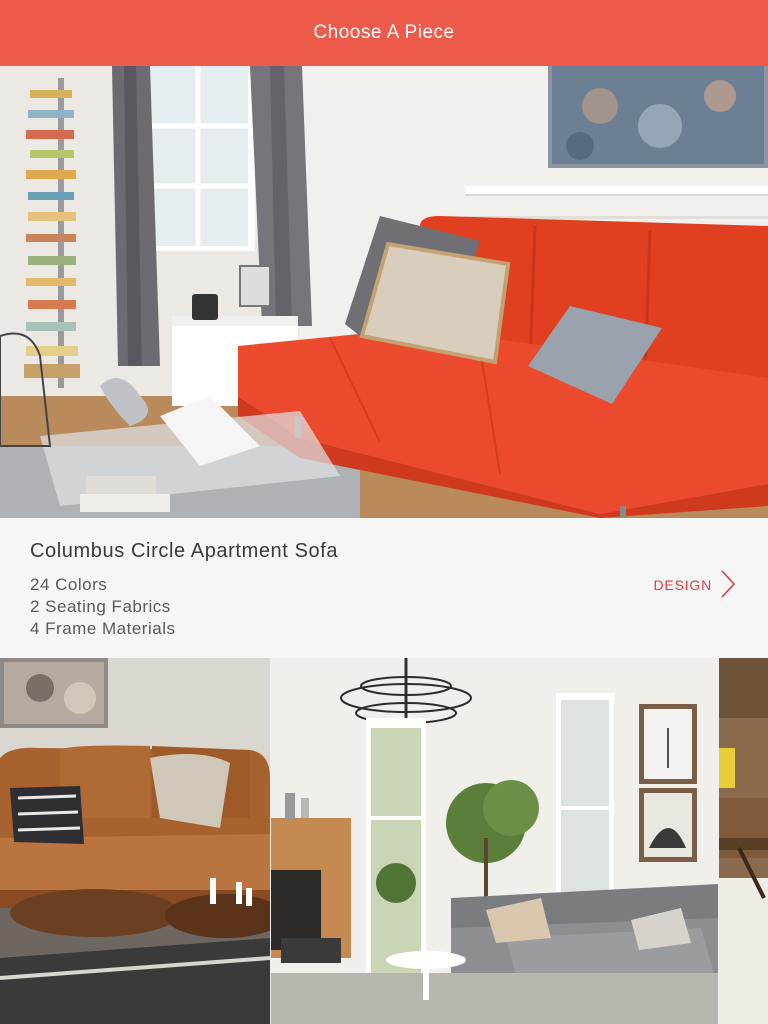 Image resolution: width=768 pixels, height=1024 pixels. I want to click on chevron-right-icon, so click(728, 585).